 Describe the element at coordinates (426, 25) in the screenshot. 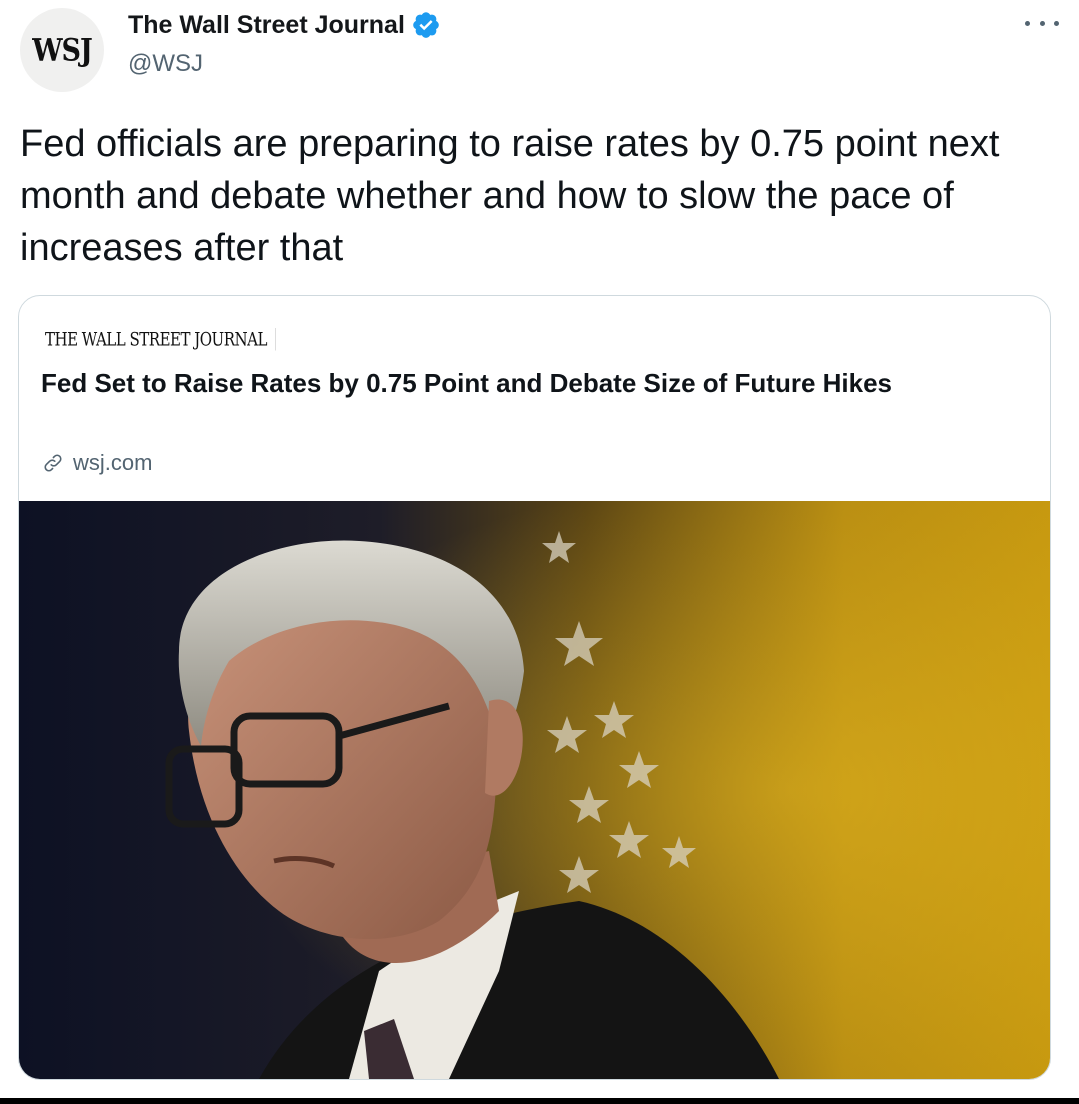

I see `verified-badge-icon` at that location.